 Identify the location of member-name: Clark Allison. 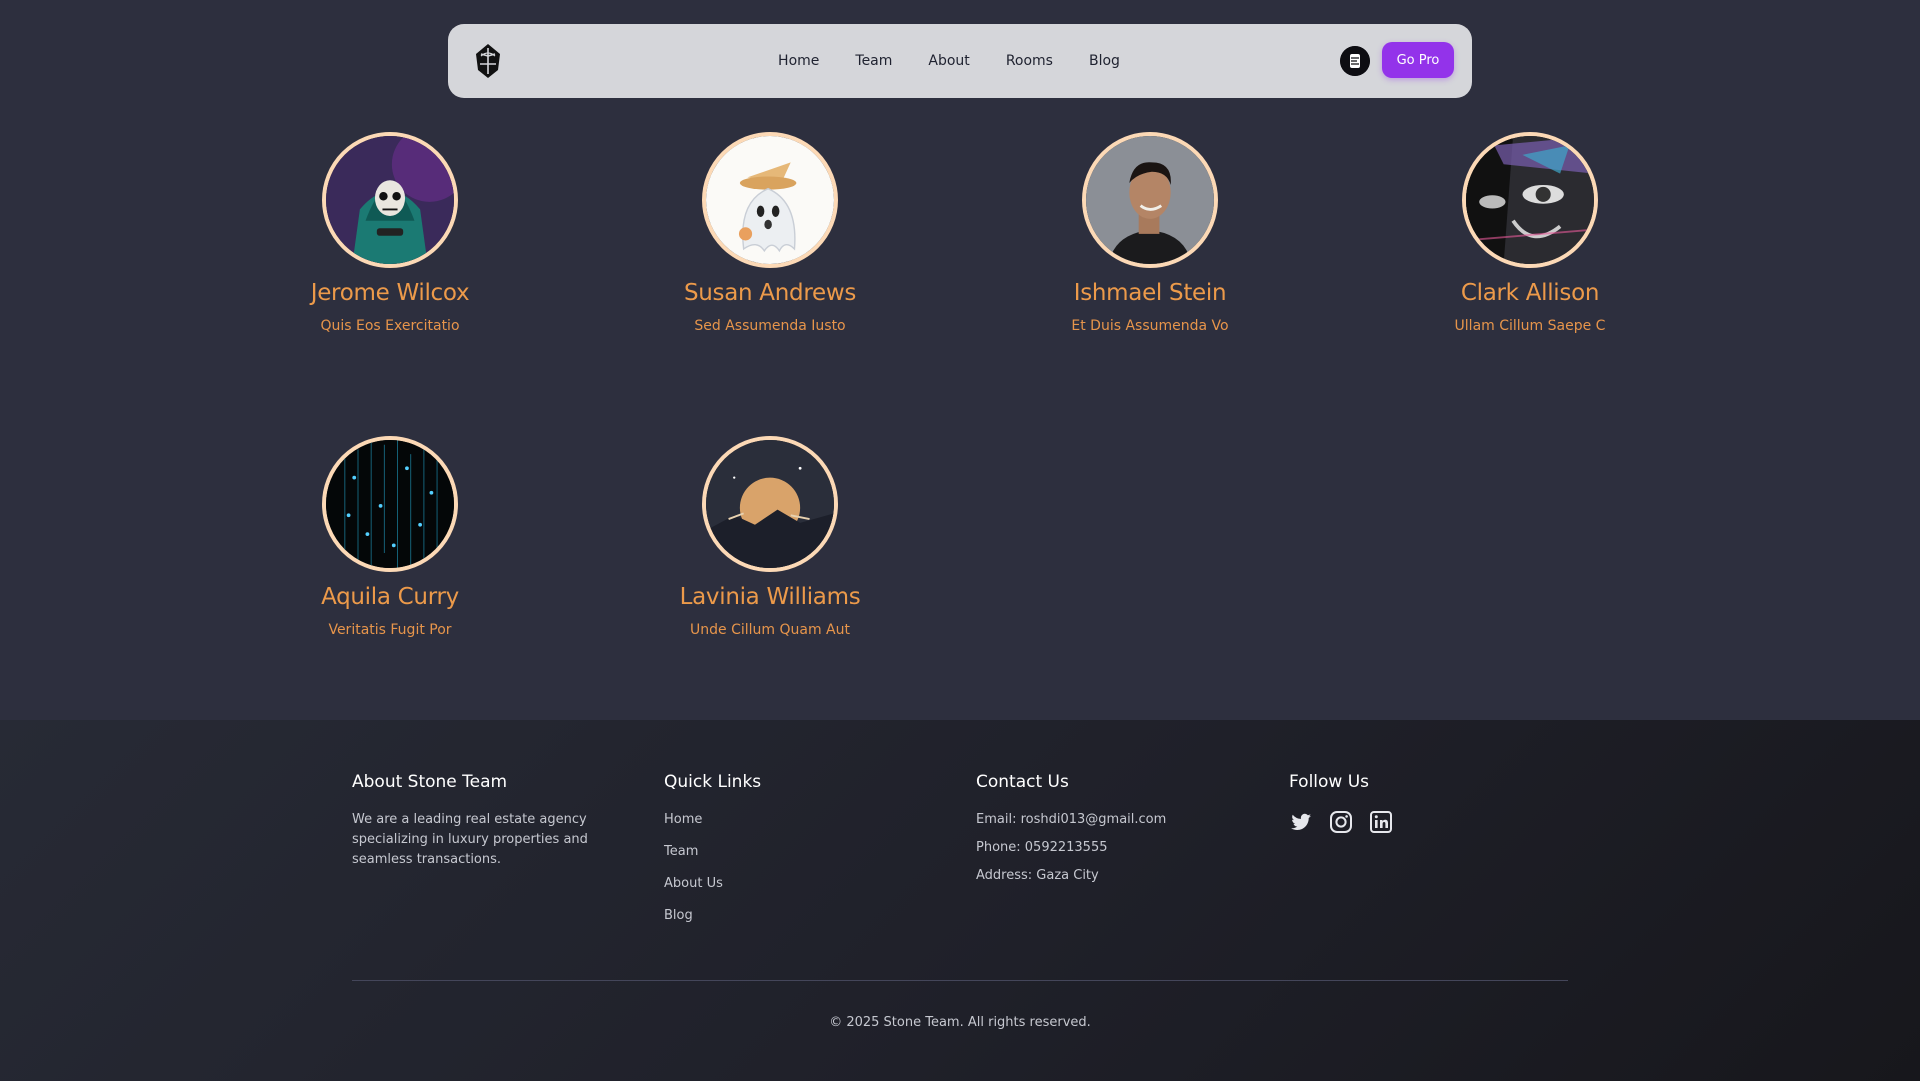
(1530, 293).